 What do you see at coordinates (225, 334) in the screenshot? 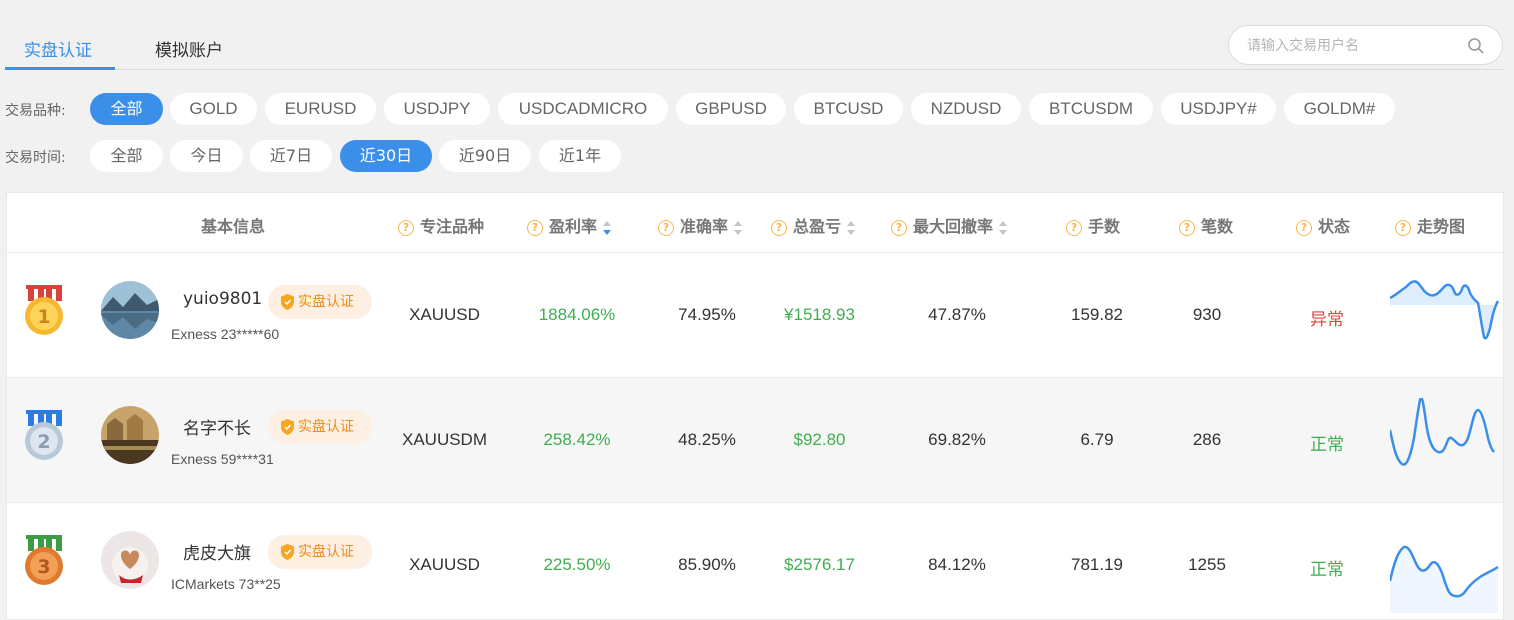
I see `broker-account: Exness 23*****60` at bounding box center [225, 334].